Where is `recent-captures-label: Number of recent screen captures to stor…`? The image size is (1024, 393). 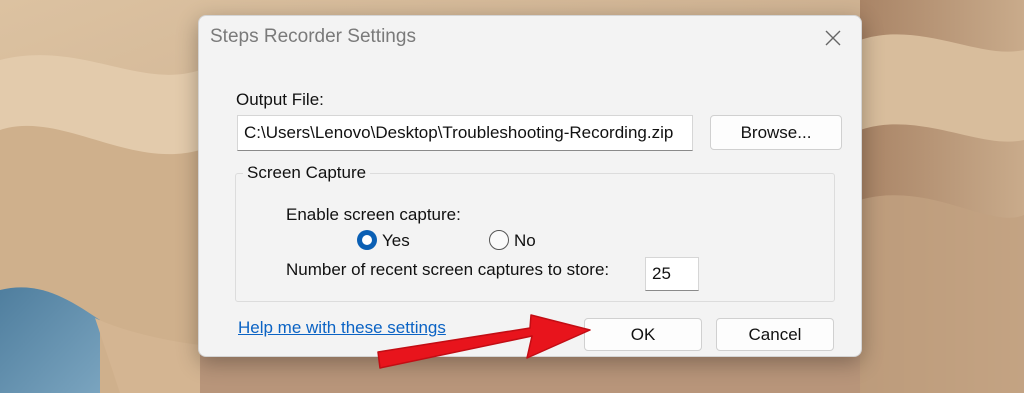 recent-captures-label: Number of recent screen captures to stor… is located at coordinates (448, 269).